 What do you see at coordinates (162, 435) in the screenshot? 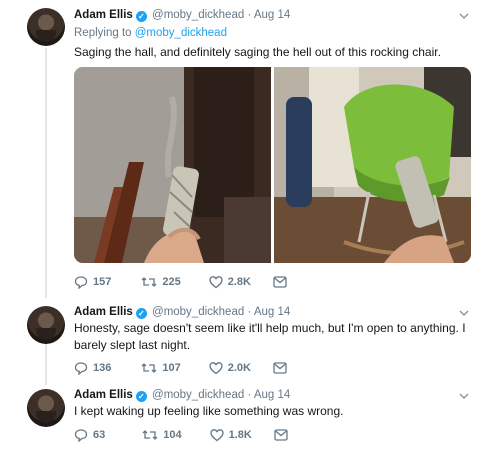
I see `retweet-button: 104` at bounding box center [162, 435].